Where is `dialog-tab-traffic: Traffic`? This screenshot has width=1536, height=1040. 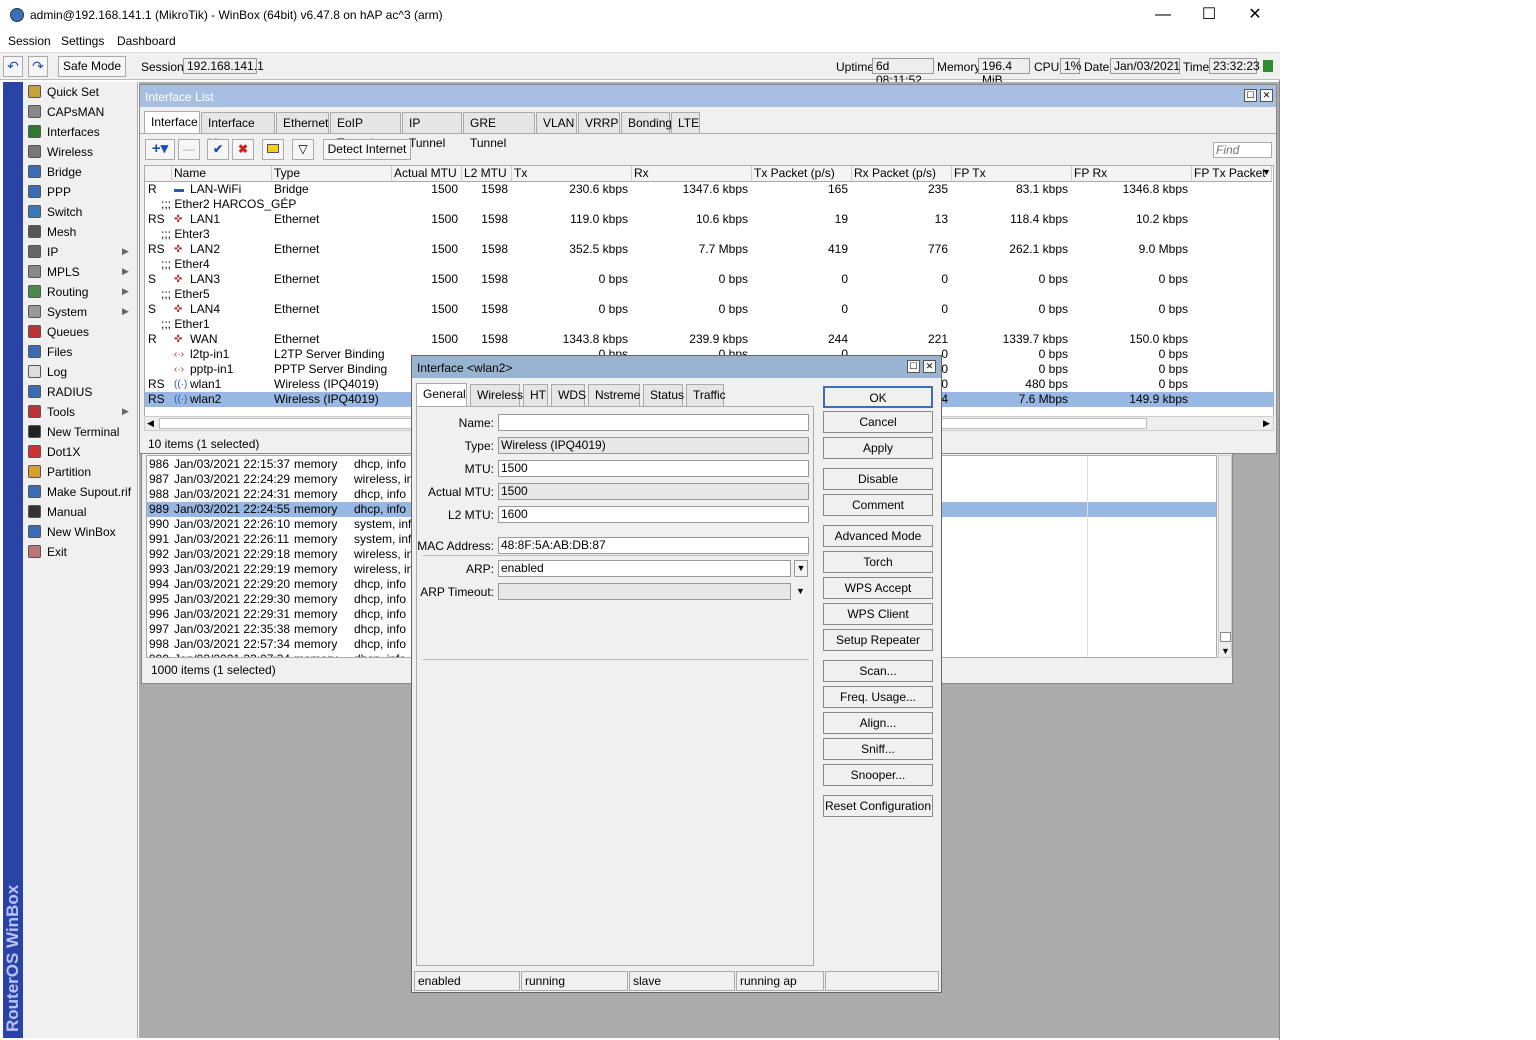 dialog-tab-traffic: Traffic is located at coordinates (706, 395).